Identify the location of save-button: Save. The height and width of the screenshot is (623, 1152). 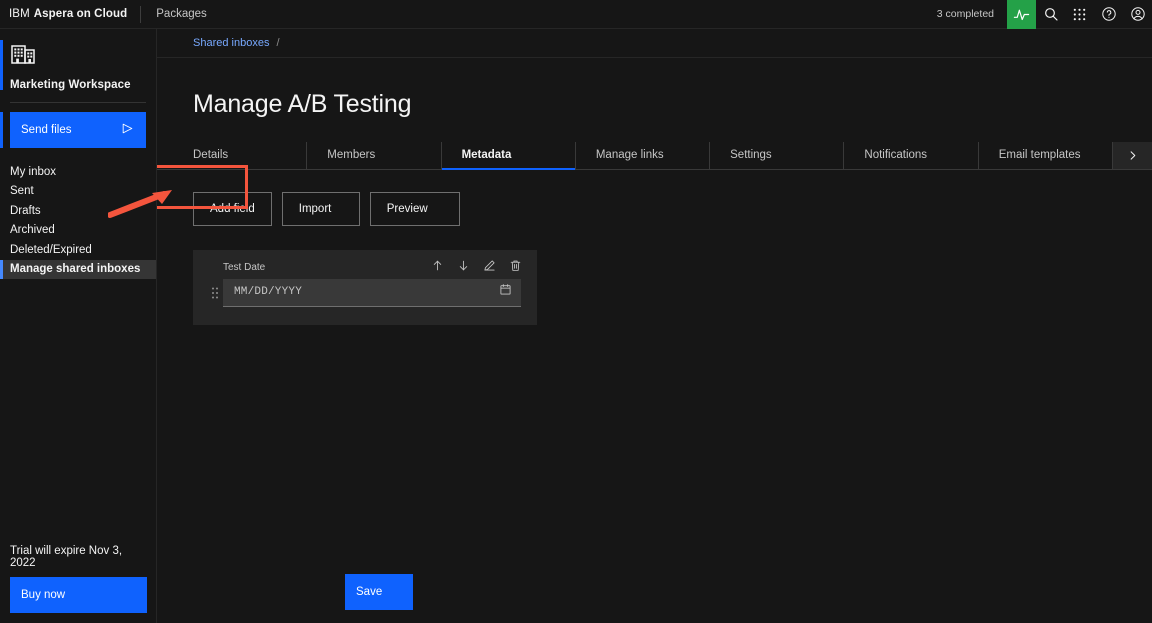
(379, 592).